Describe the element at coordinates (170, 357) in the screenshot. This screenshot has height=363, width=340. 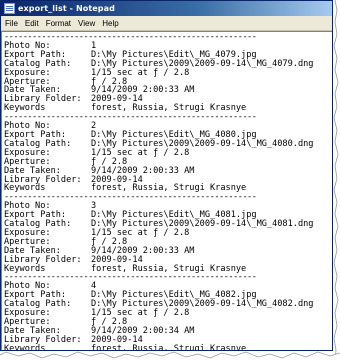
I see `torn-bottom-edge` at that location.